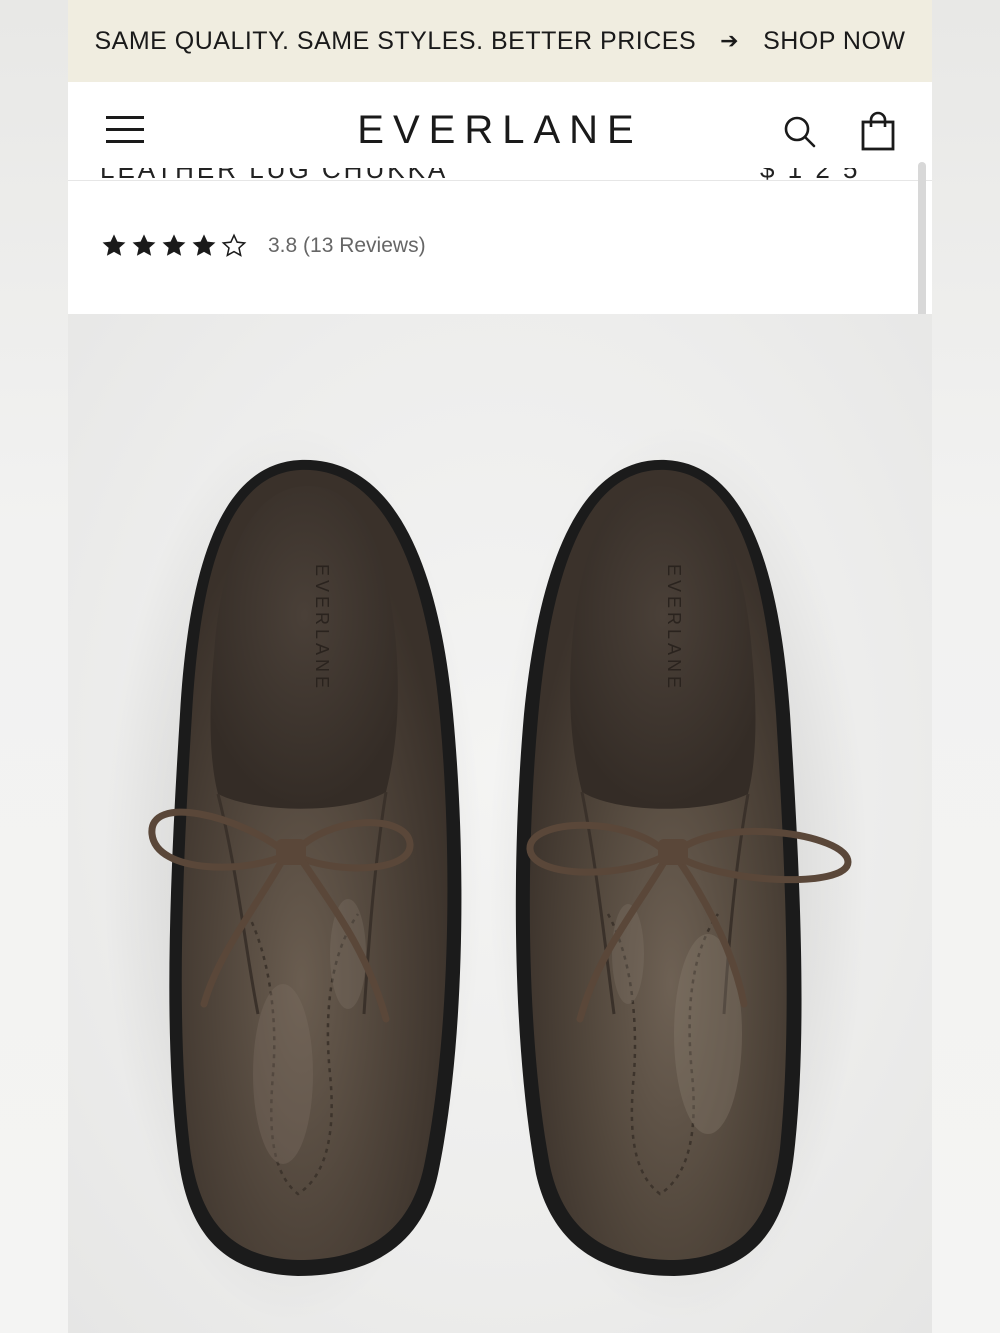 This screenshot has height=1333, width=1000. Describe the element at coordinates (878, 131) in the screenshot. I see `shopping-bag-icon` at that location.